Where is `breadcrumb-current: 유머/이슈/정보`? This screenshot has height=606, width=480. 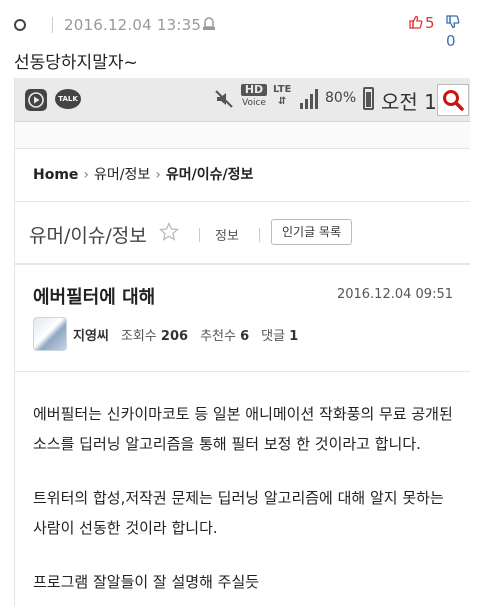
breadcrumb-current: 유머/이슈/정보 is located at coordinates (210, 175).